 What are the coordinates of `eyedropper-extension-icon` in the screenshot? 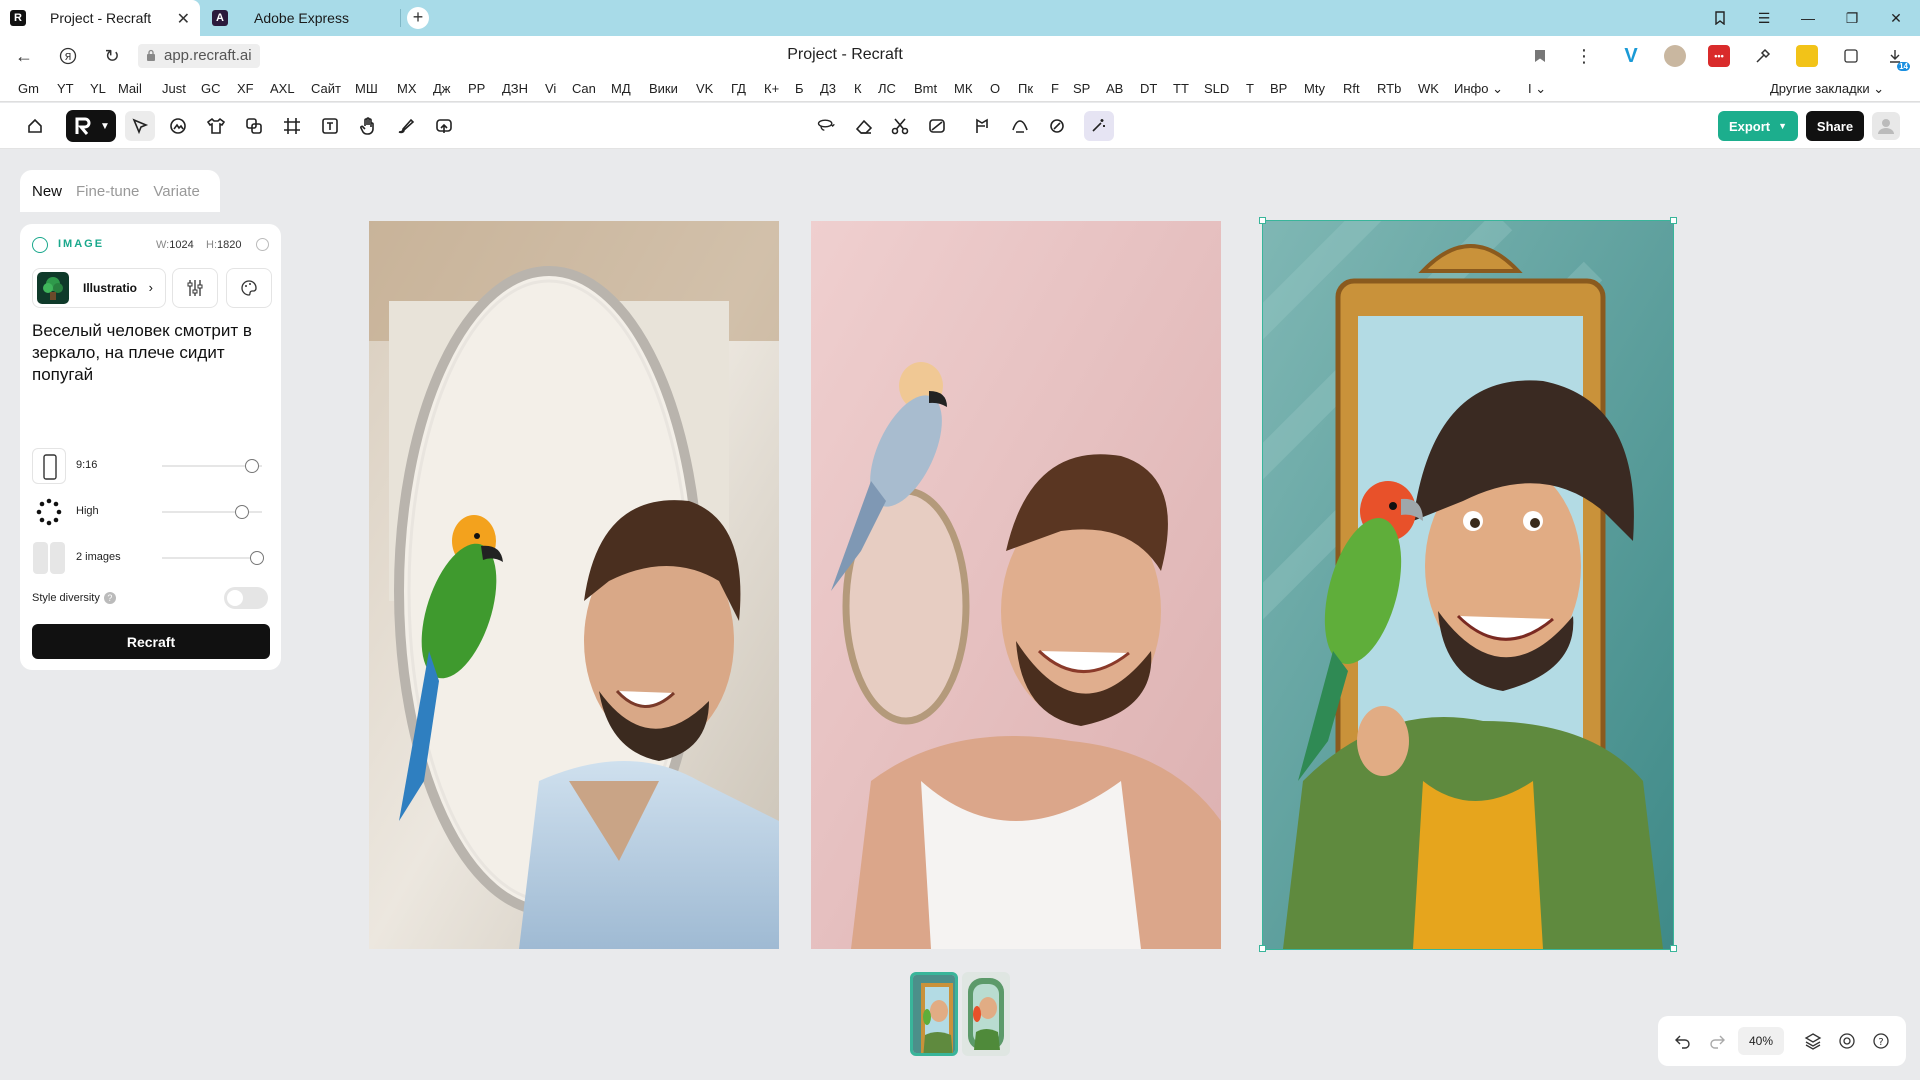 It's located at (1763, 56).